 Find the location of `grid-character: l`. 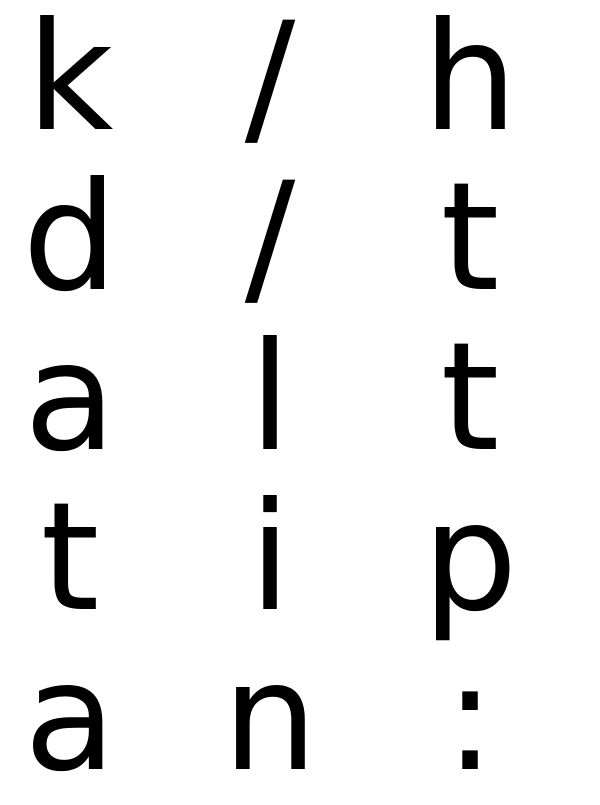

grid-character: l is located at coordinates (270, 398).